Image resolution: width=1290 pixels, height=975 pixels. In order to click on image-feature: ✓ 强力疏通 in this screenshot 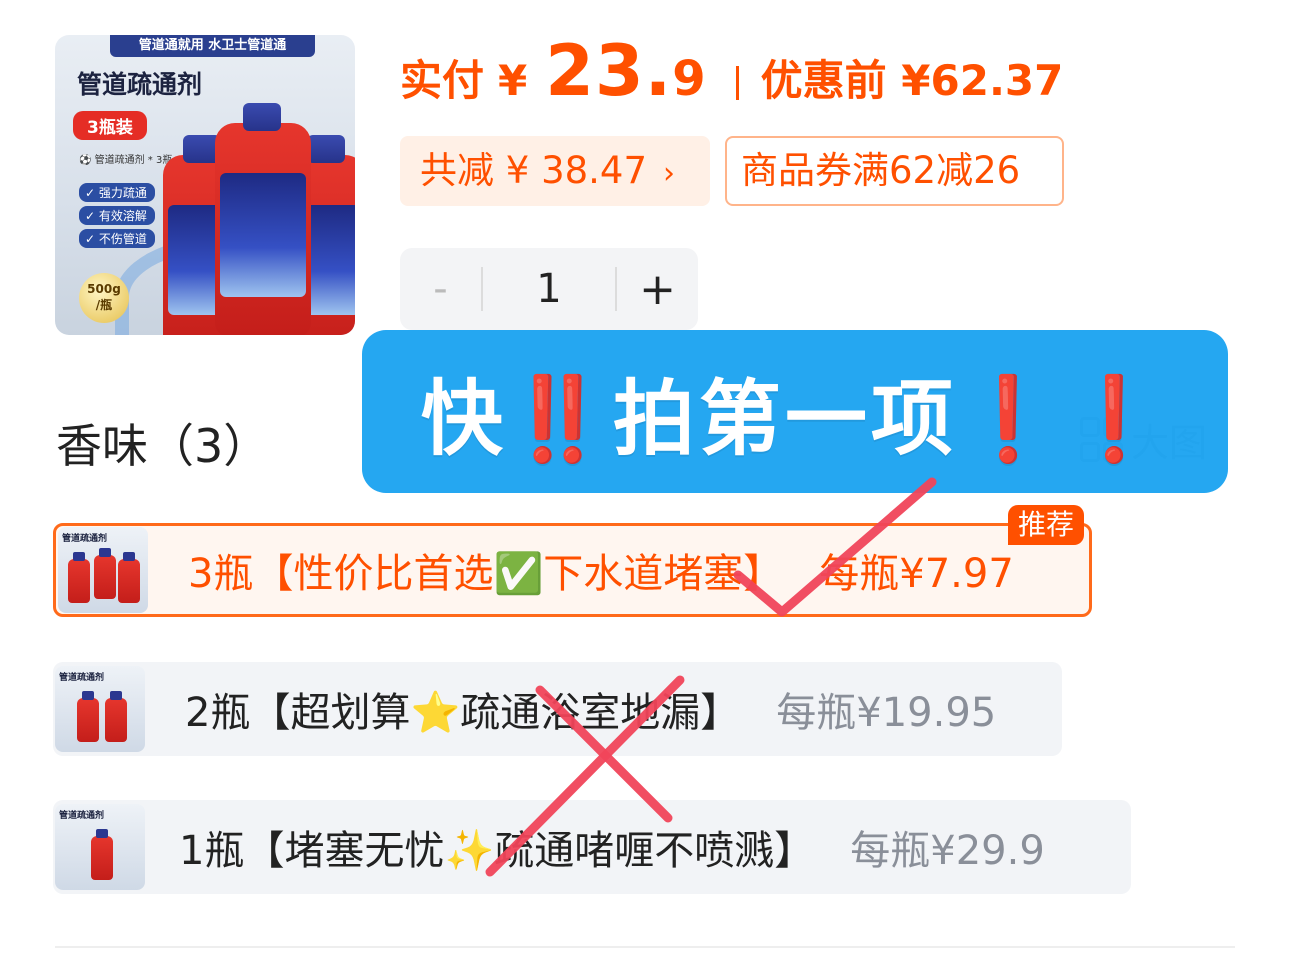, I will do `click(117, 192)`.